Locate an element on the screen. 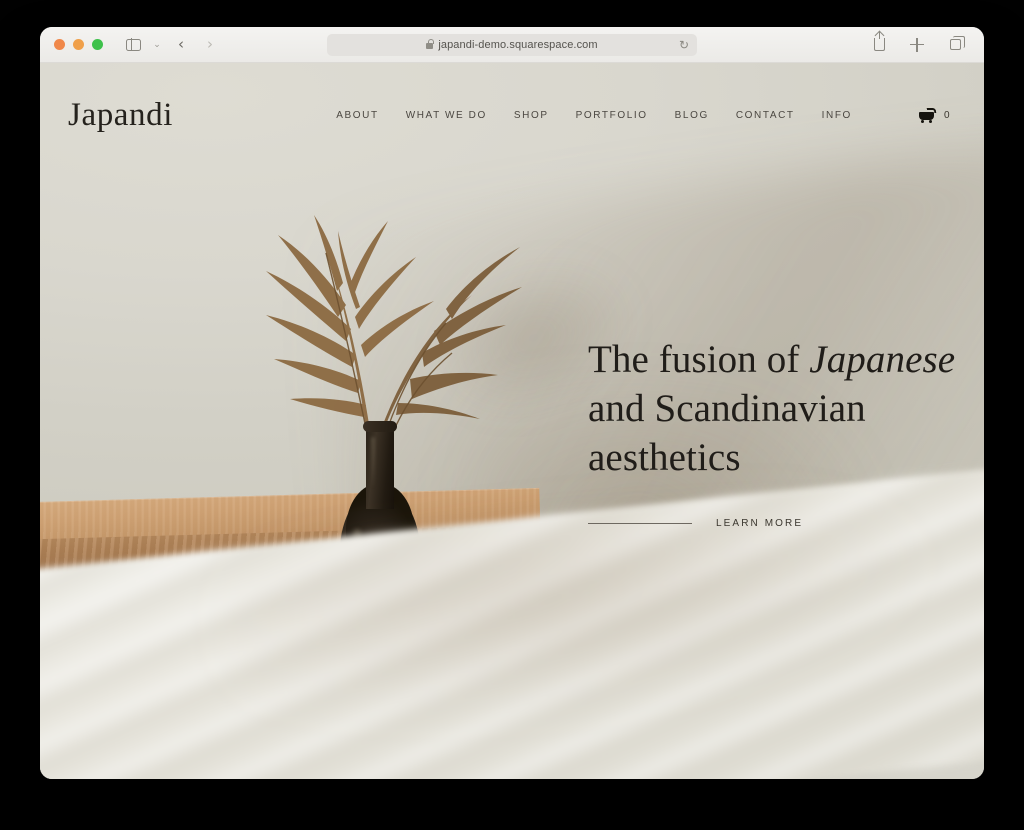 The height and width of the screenshot is (830, 1024). cart-count: 0 is located at coordinates (946, 115).